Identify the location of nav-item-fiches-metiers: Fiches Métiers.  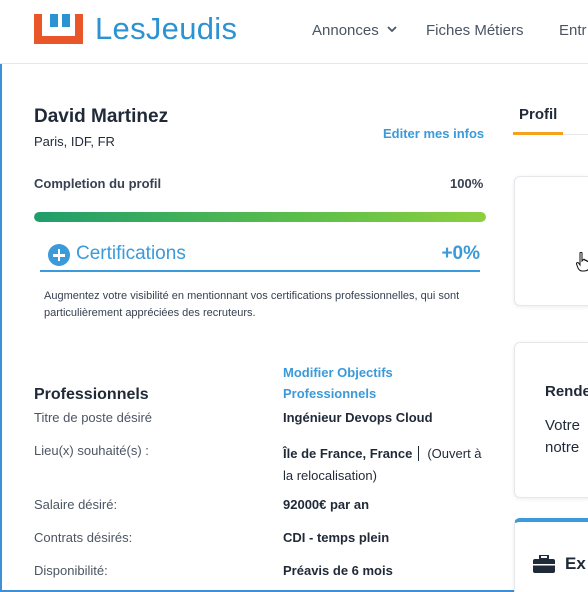
(475, 30).